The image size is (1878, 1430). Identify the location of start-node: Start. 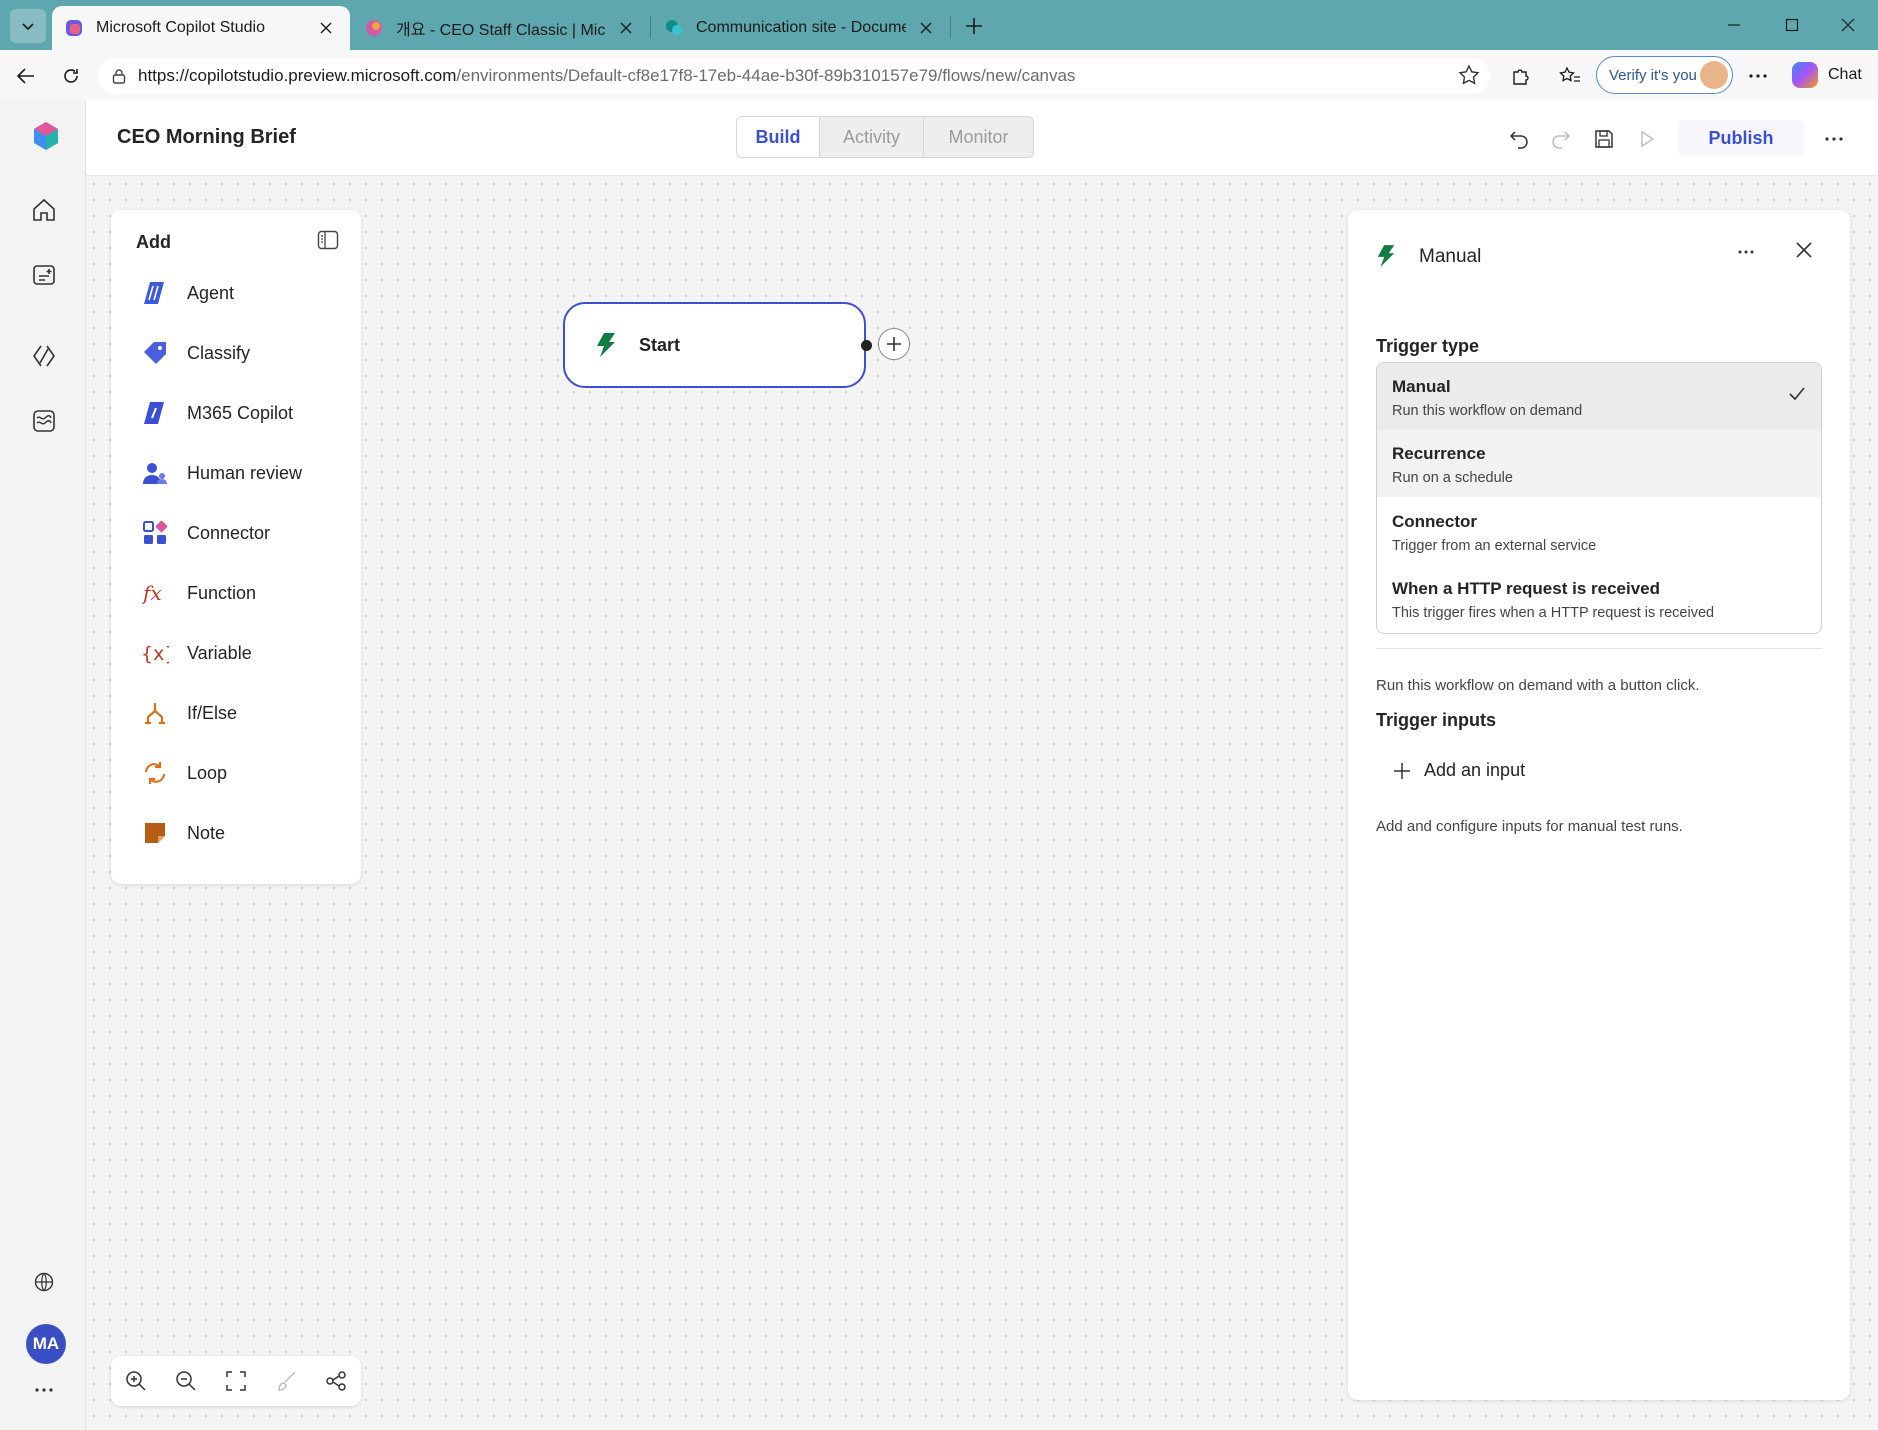
(714, 345).